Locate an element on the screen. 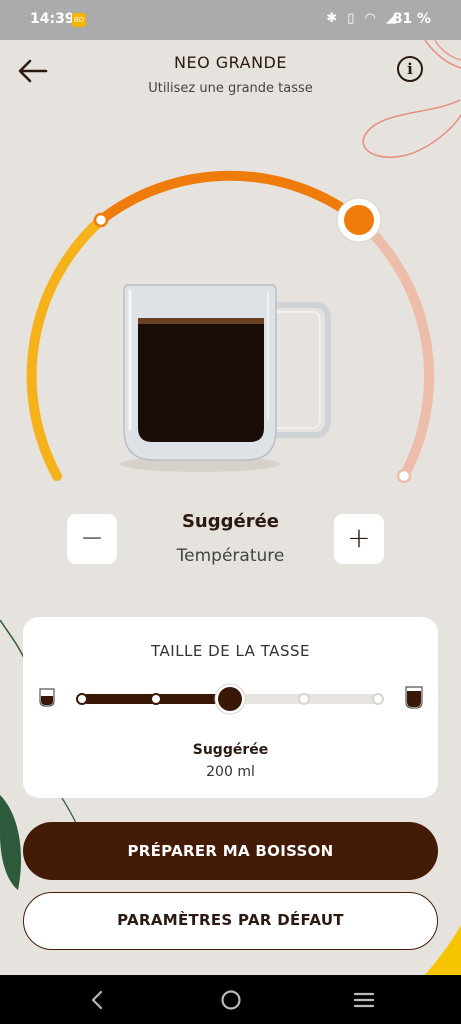 This screenshot has width=461, height=1024. nav-home-icon is located at coordinates (231, 1000).